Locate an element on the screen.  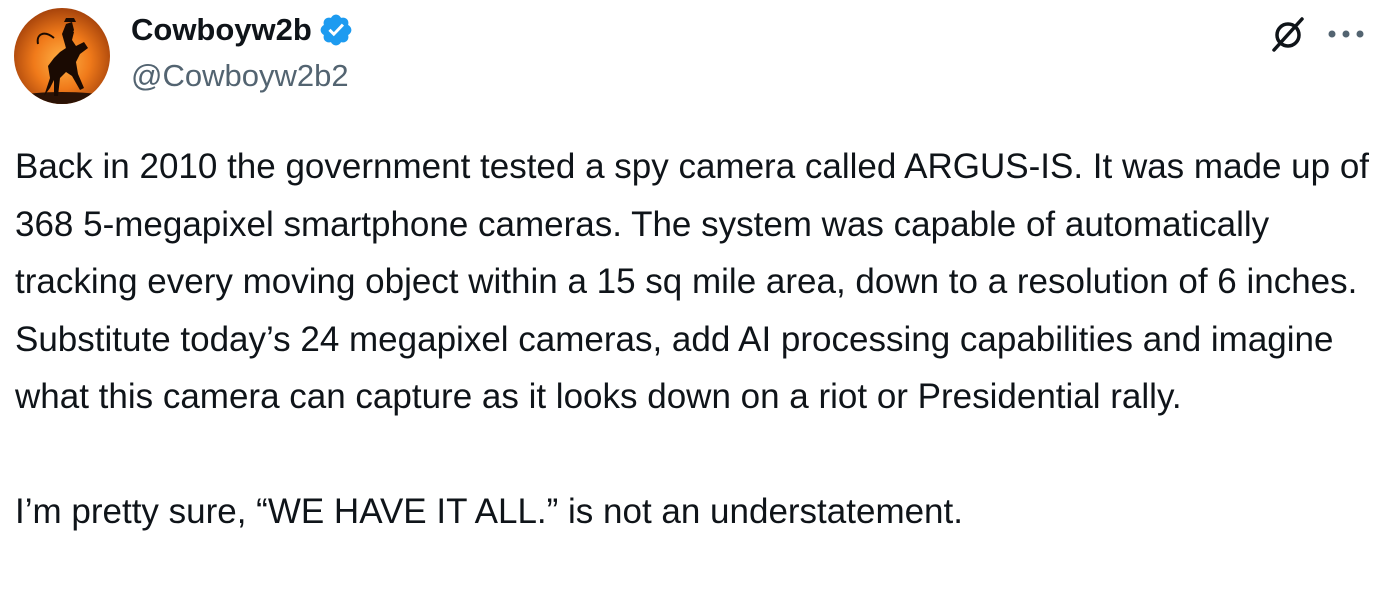
handle: @Cowboyw2b2 is located at coordinates (242, 76).